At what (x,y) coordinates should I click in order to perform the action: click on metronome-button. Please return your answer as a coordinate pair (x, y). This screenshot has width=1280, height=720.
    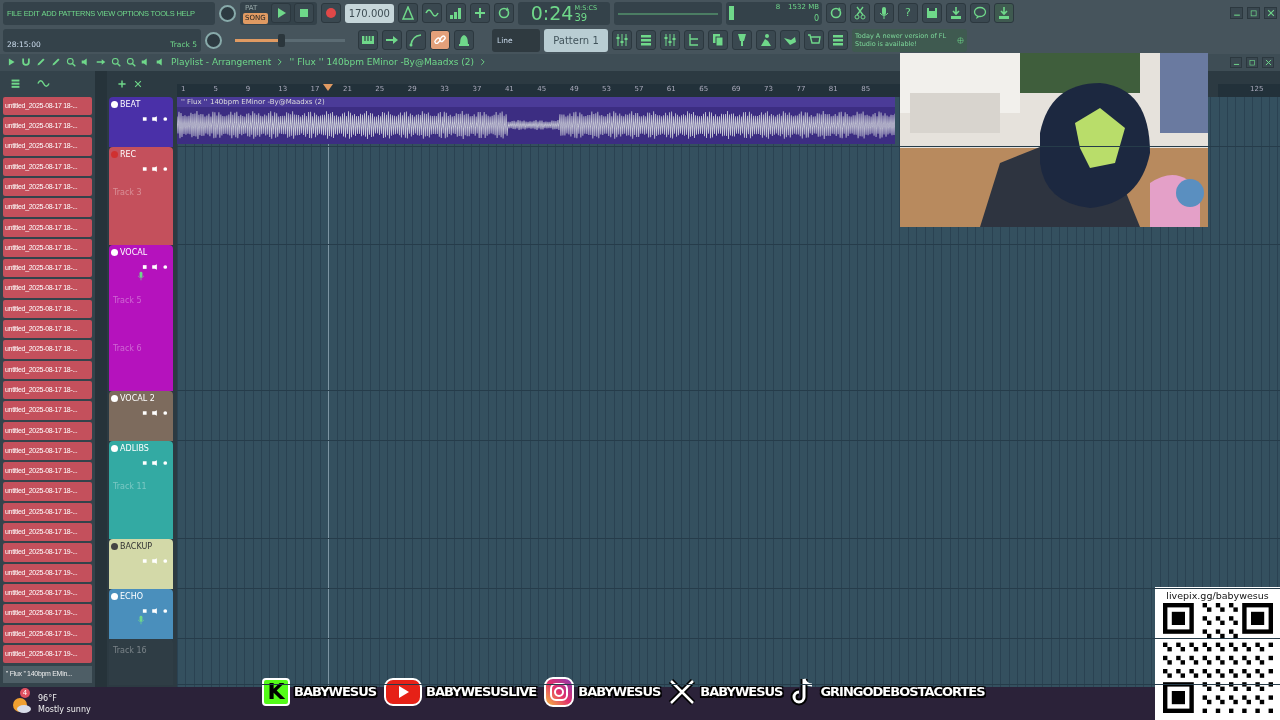
    Looking at the image, I should click on (408, 13).